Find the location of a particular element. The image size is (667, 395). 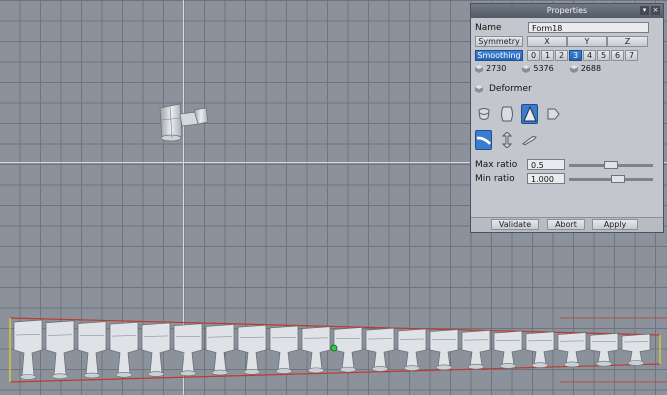

pivot-point is located at coordinates (334, 348).